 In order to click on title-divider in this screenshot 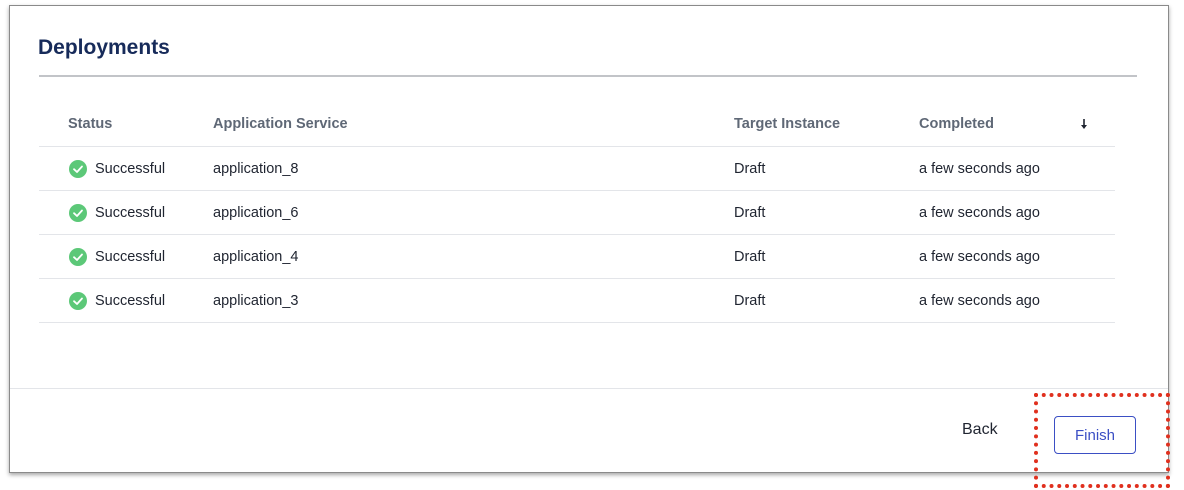, I will do `click(588, 76)`.